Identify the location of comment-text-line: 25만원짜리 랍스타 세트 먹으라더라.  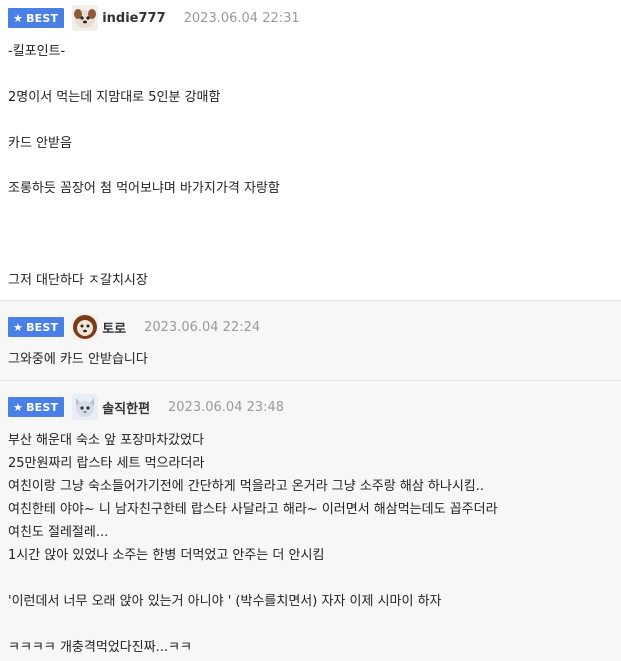
(106, 463).